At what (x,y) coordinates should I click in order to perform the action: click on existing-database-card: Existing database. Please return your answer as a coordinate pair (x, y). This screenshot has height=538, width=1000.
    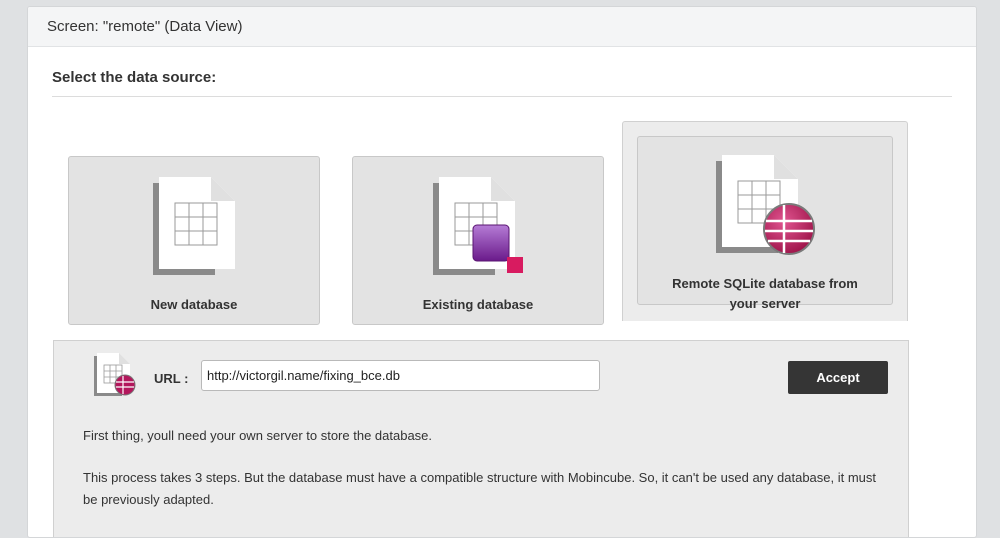
    Looking at the image, I should click on (478, 240).